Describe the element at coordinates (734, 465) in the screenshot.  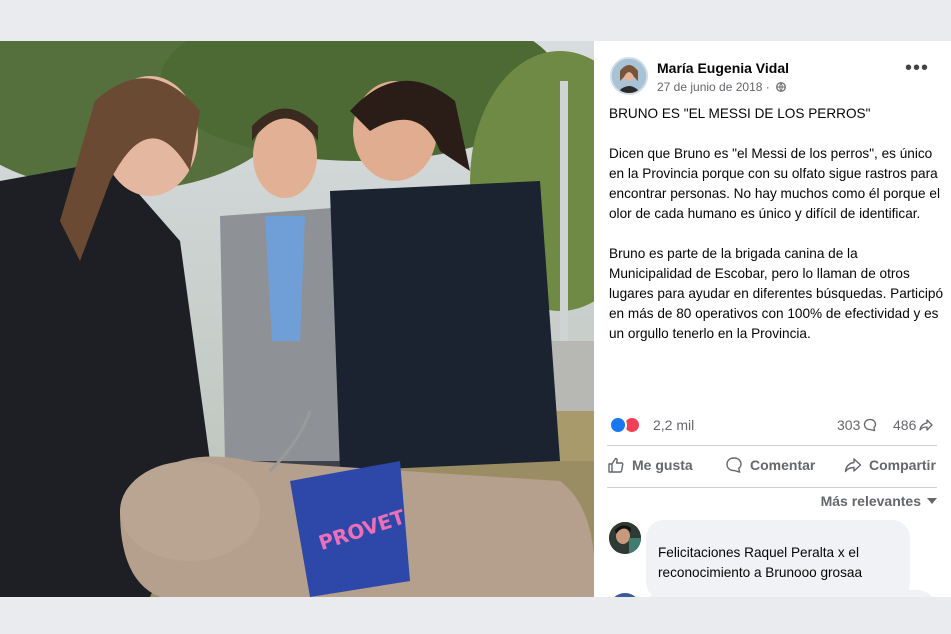
I see `comment-icon` at that location.